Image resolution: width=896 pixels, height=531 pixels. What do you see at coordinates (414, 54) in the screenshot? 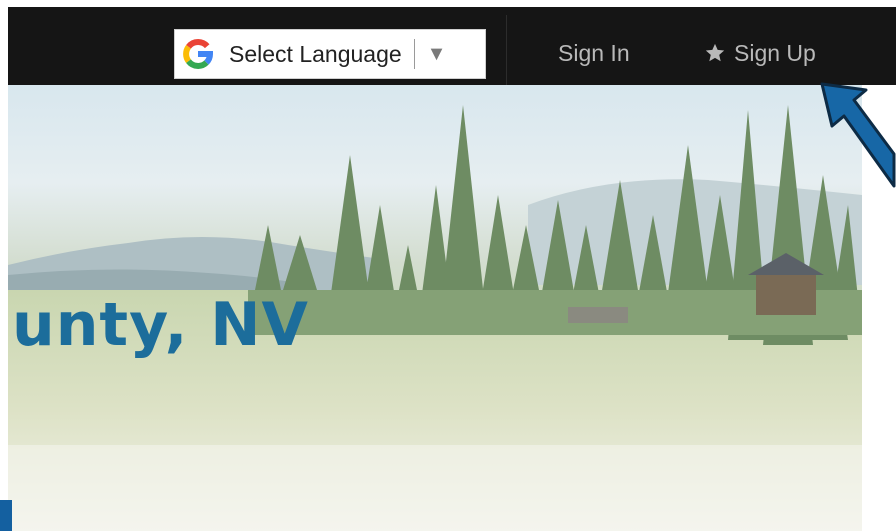
I see `language-separator` at bounding box center [414, 54].